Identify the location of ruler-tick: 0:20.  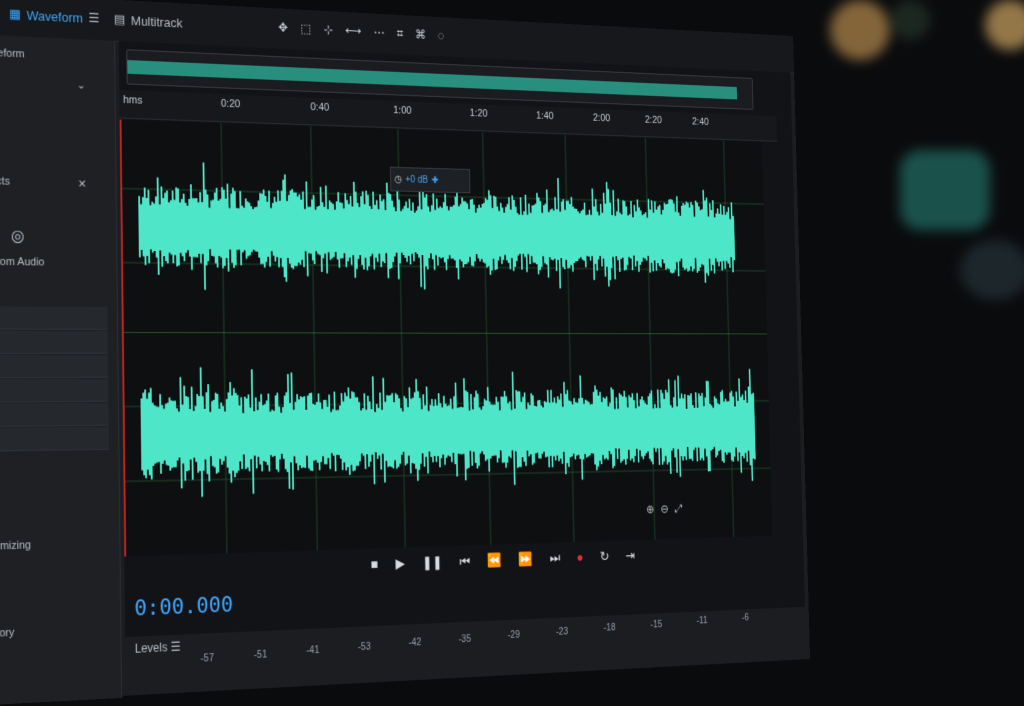
(230, 104).